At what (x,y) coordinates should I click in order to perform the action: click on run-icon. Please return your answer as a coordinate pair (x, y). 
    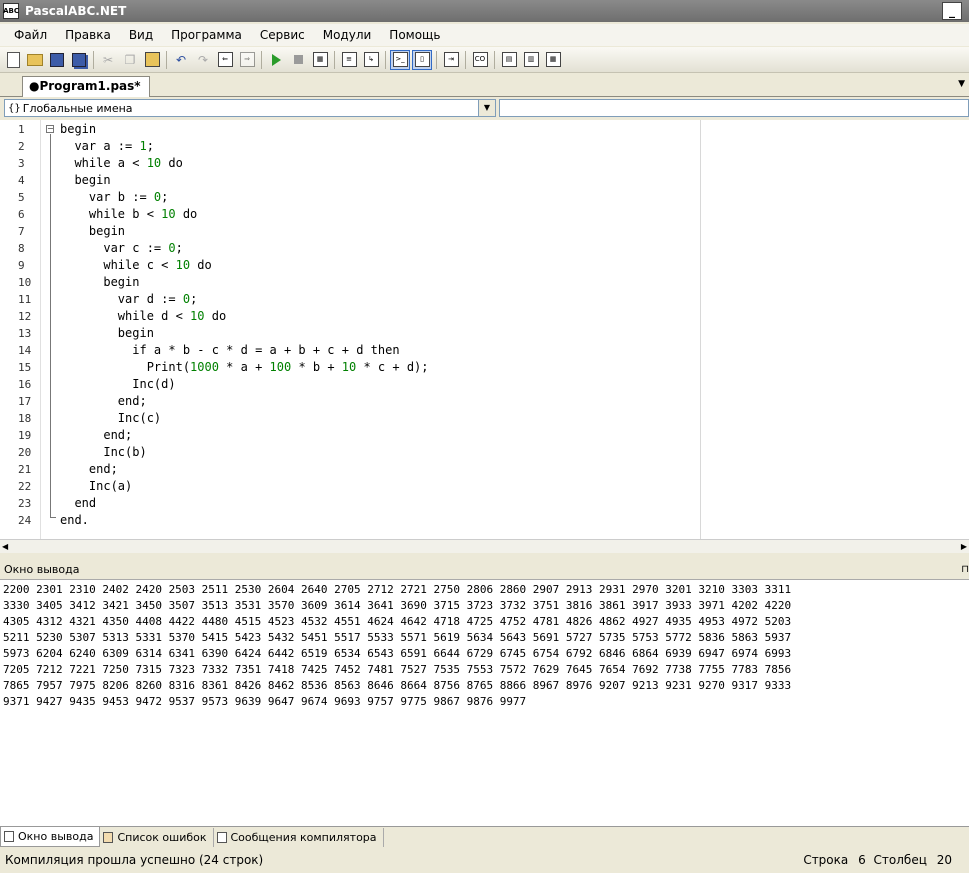
    Looking at the image, I should click on (276, 60).